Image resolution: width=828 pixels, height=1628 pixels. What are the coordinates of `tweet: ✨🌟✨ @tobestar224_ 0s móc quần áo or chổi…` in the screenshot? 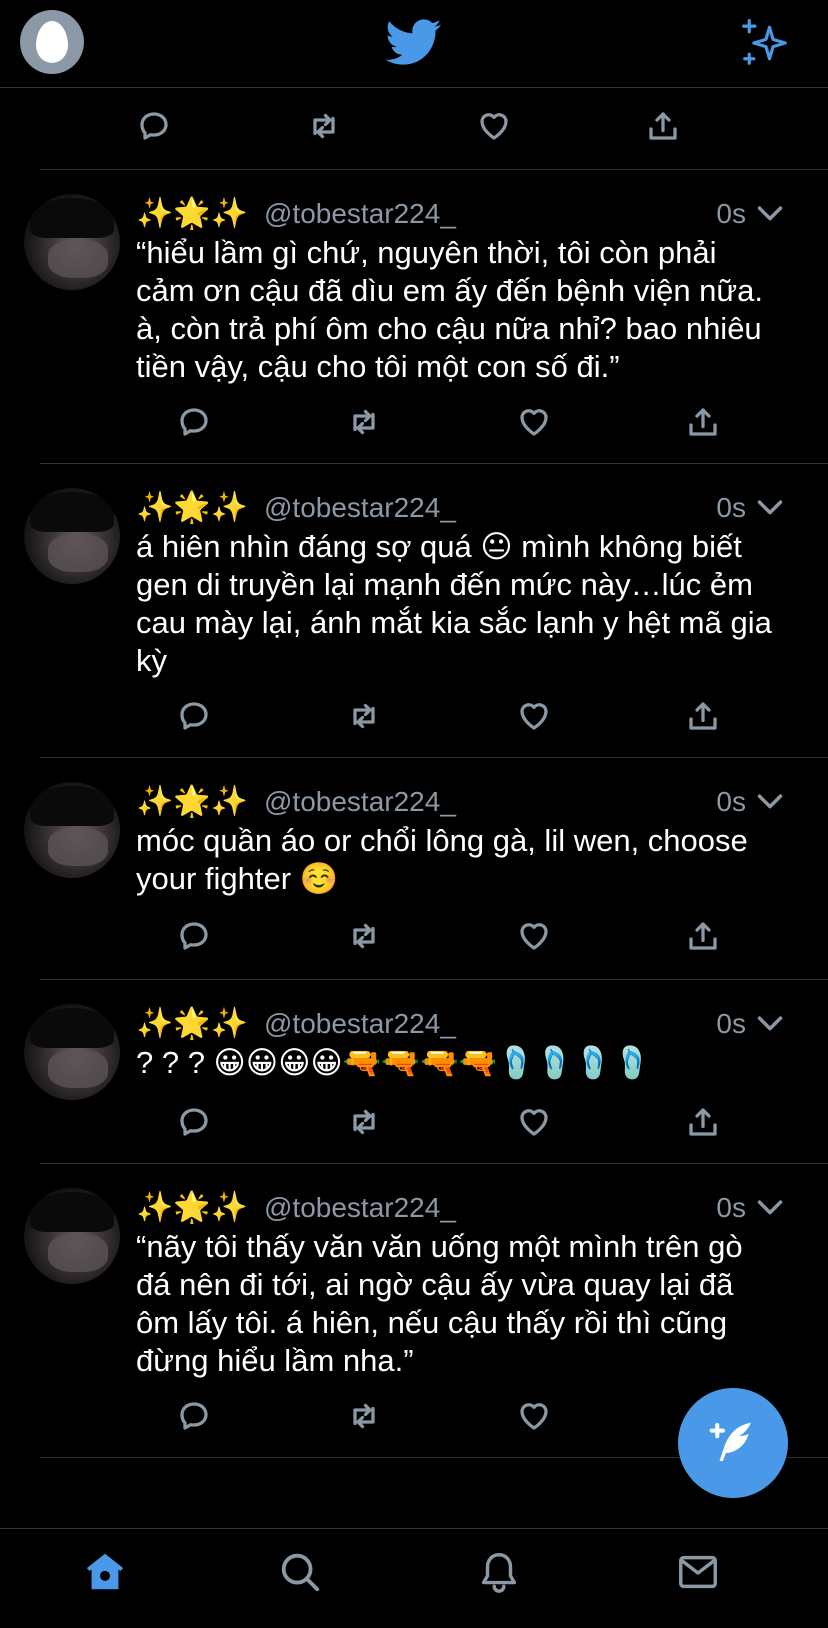 It's located at (426, 869).